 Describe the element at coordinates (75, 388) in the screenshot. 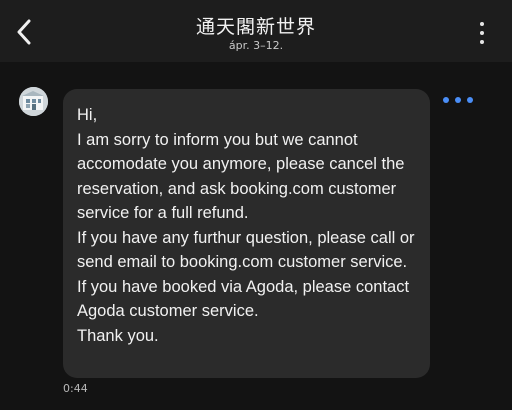

I see `message-timestamp: 0:44` at that location.